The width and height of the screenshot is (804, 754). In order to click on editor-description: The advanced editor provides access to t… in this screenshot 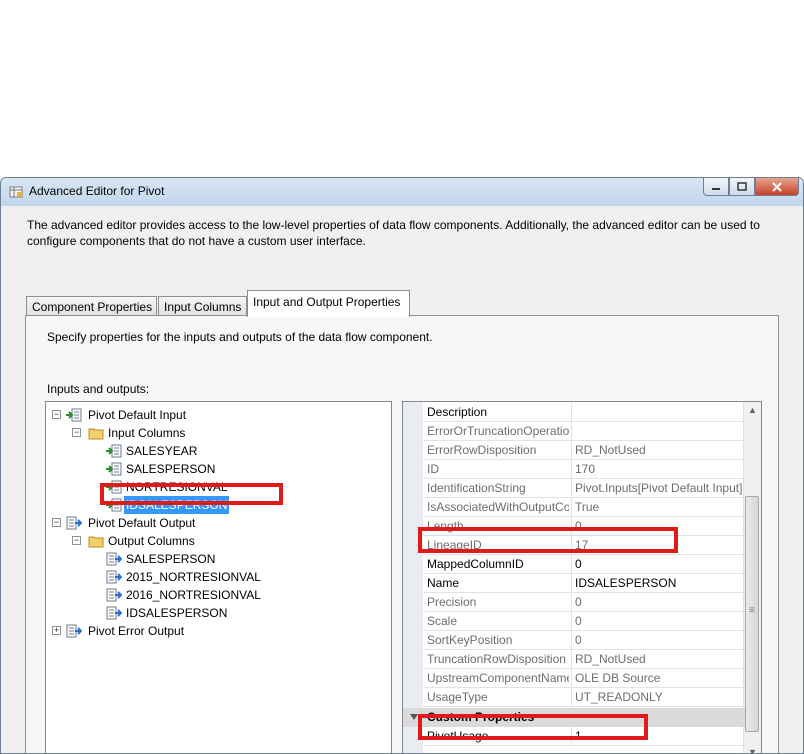, I will do `click(393, 233)`.